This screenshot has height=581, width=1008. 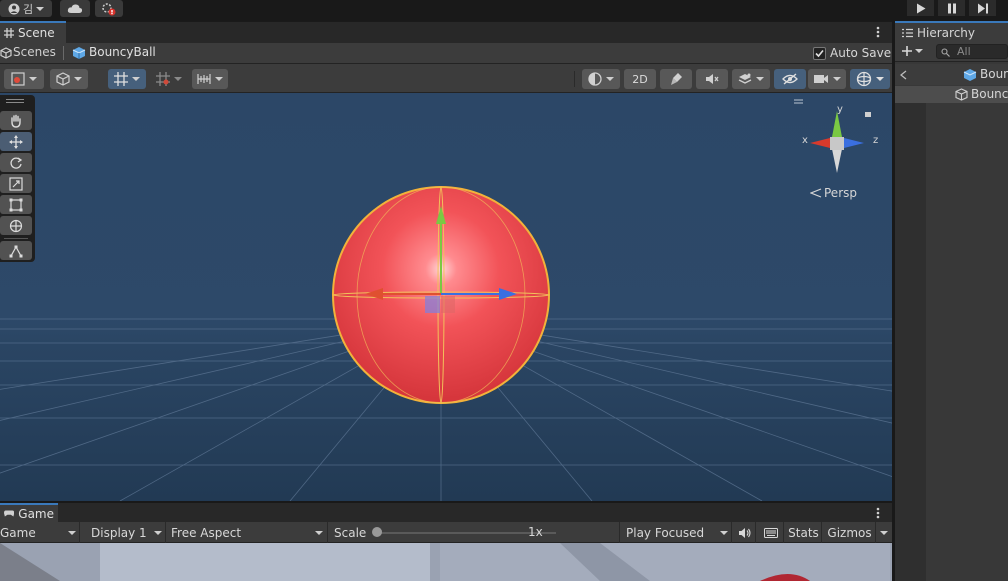 I want to click on hierarchy-toolbar: All, so click(x=951, y=52).